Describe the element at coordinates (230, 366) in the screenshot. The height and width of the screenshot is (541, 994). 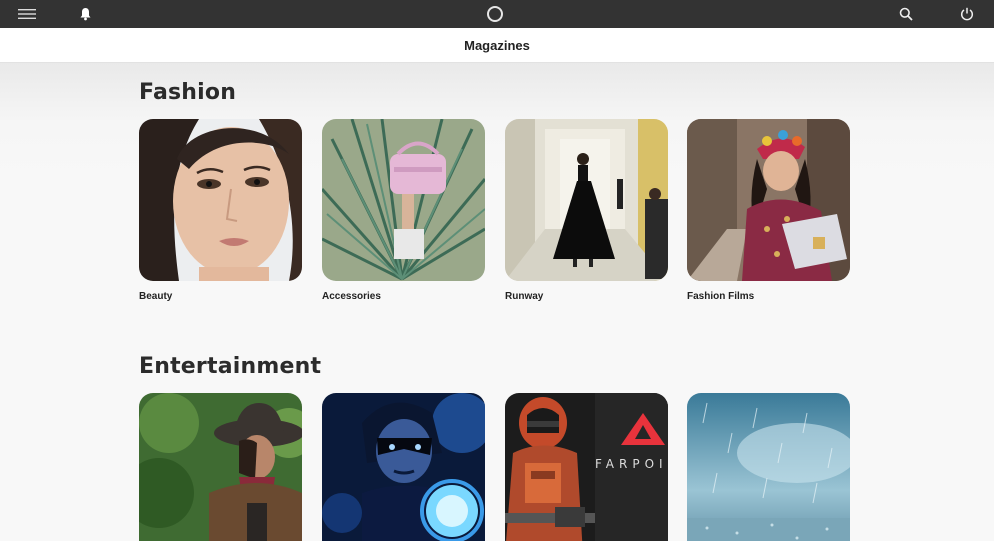
I see `section-title-entertainment: Entertainment` at that location.